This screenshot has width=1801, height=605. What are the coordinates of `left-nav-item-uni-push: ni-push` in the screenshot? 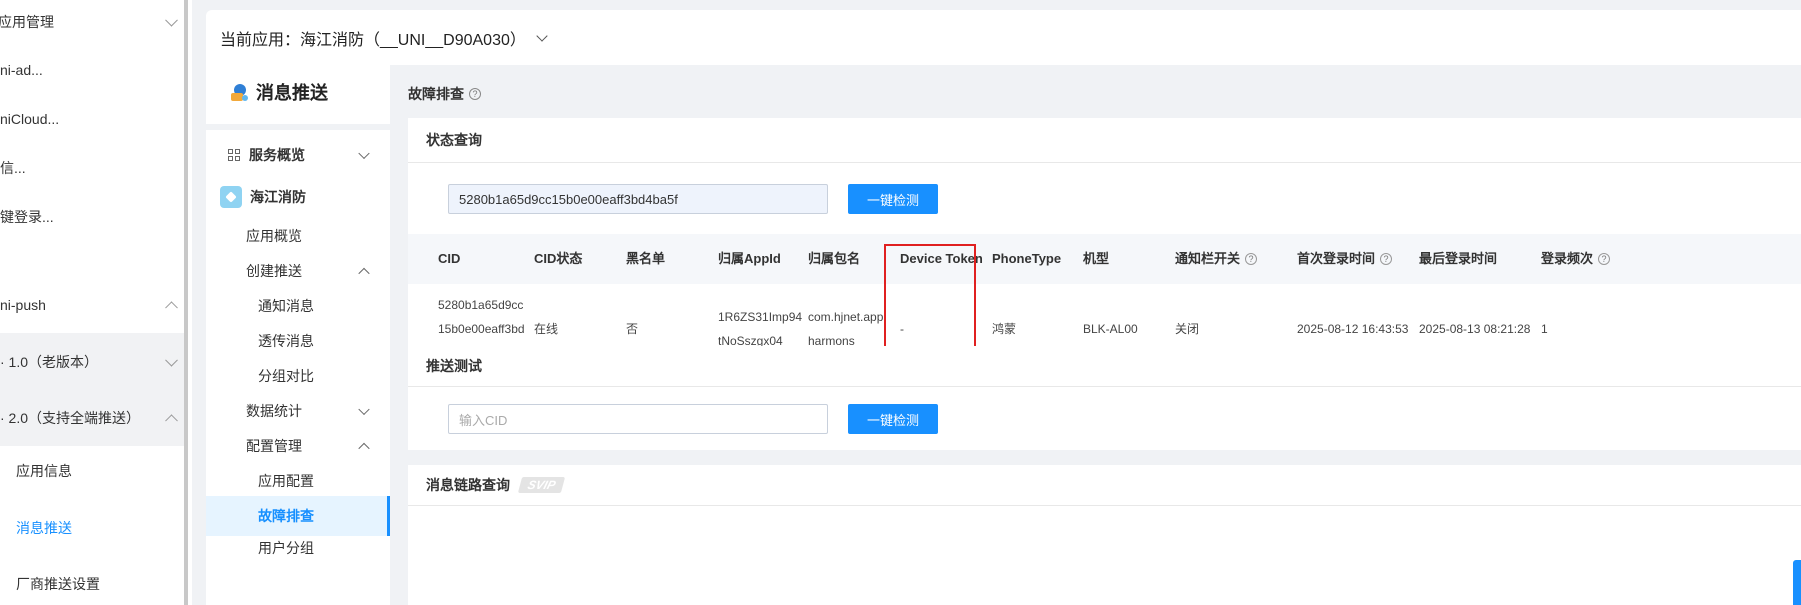 It's located at (92, 305).